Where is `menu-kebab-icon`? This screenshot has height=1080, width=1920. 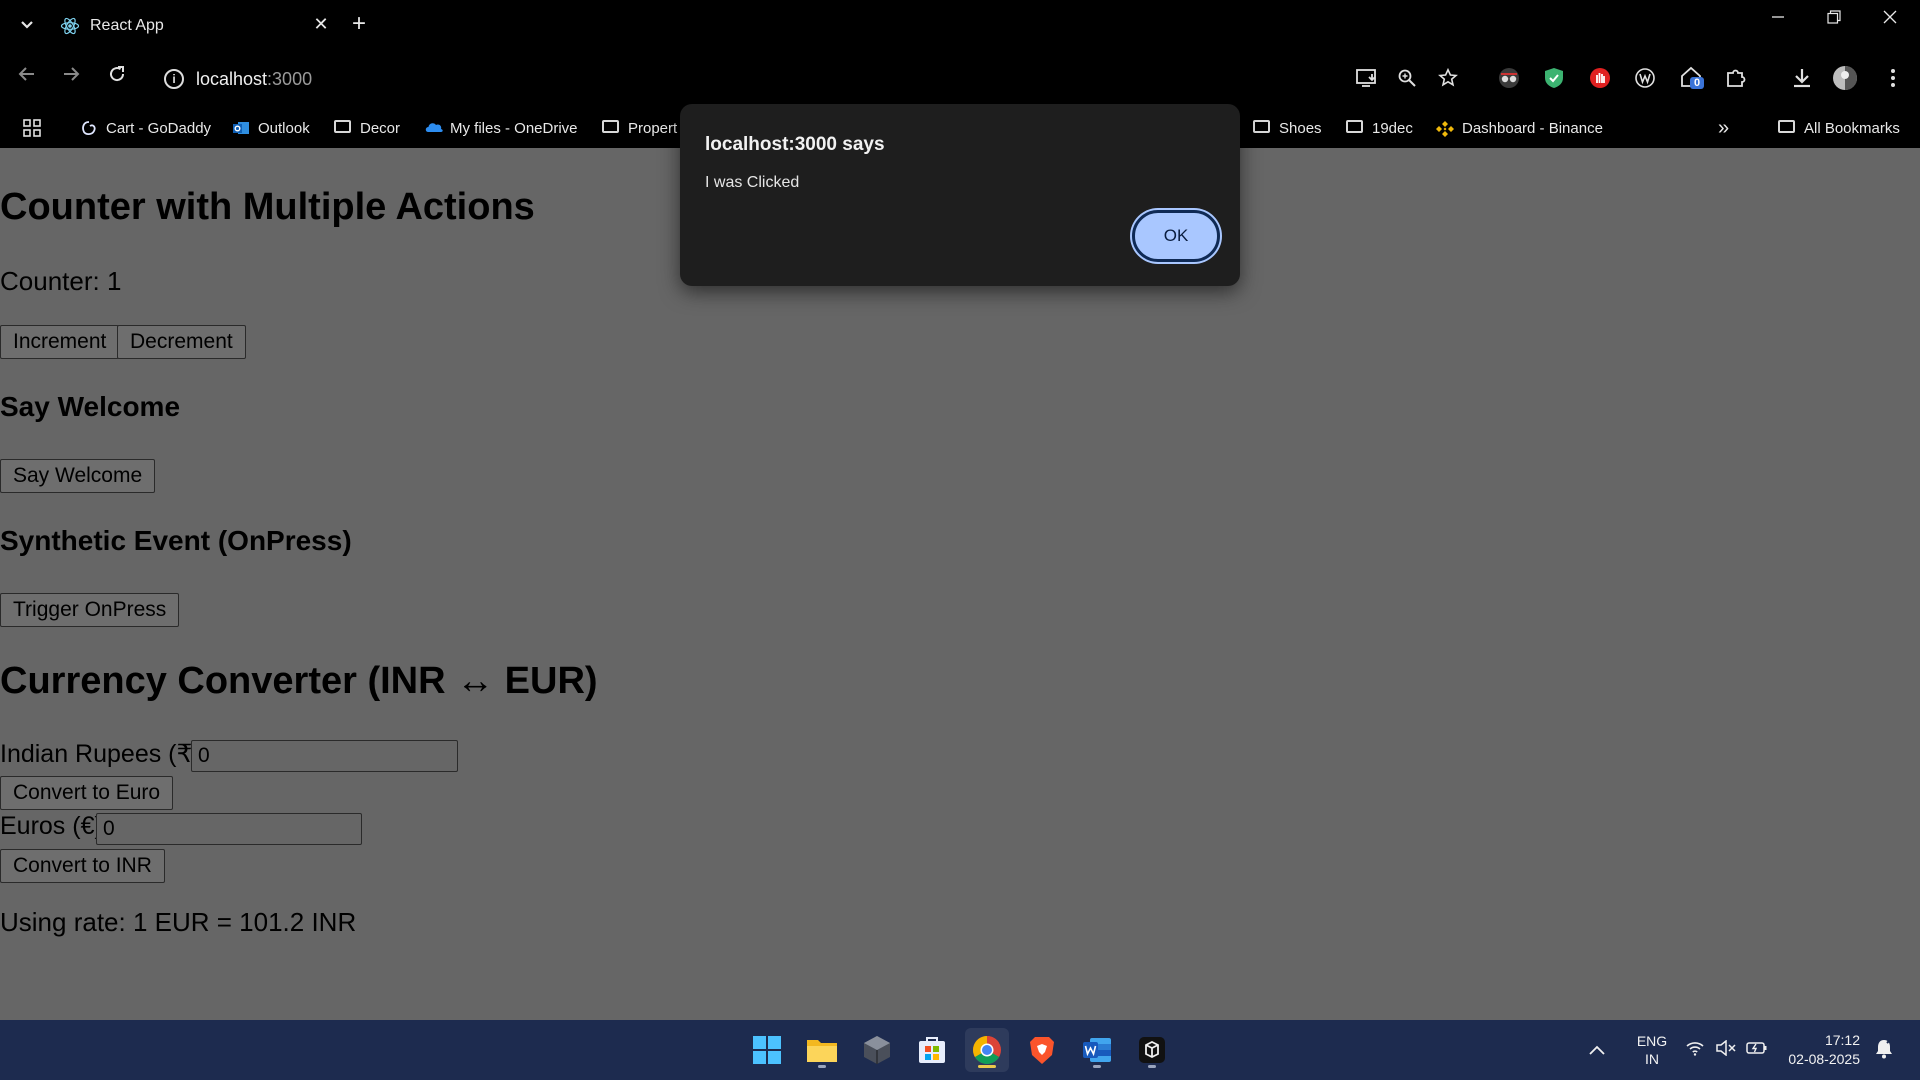 menu-kebab-icon is located at coordinates (1893, 78).